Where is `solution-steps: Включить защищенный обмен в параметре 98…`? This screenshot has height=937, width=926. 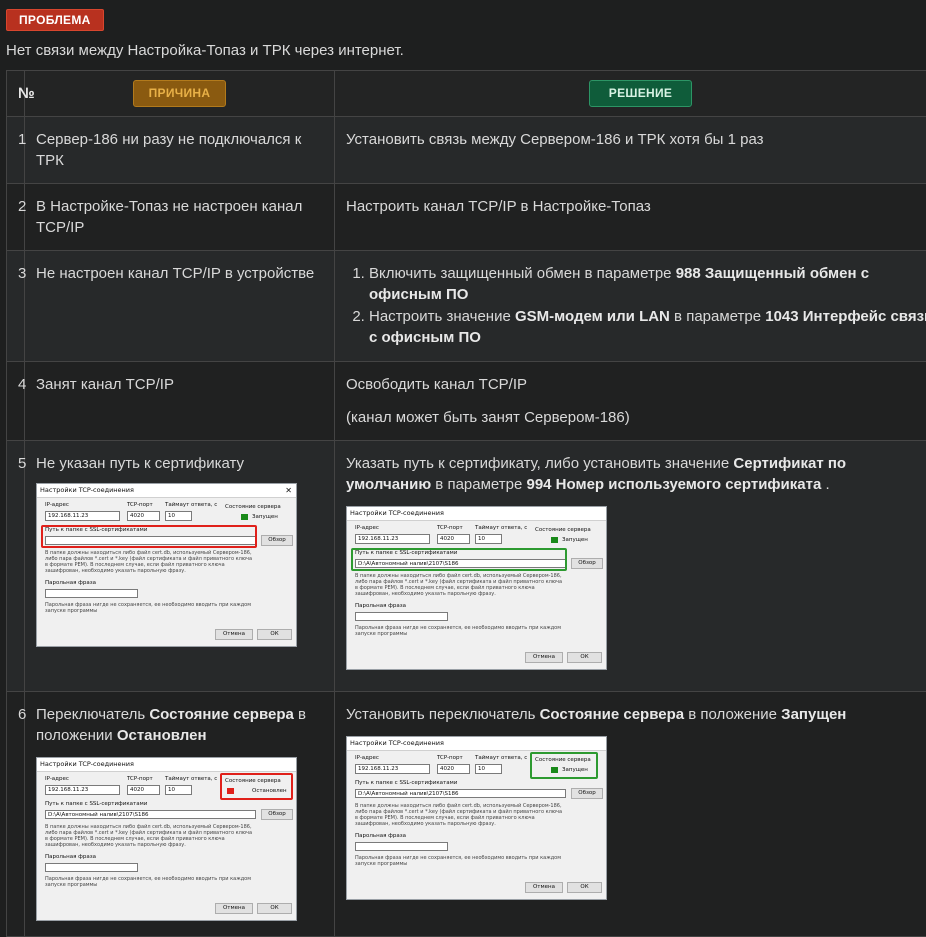
solution-steps: Включить защищенный обмен в параметре 98… is located at coordinates (636, 305).